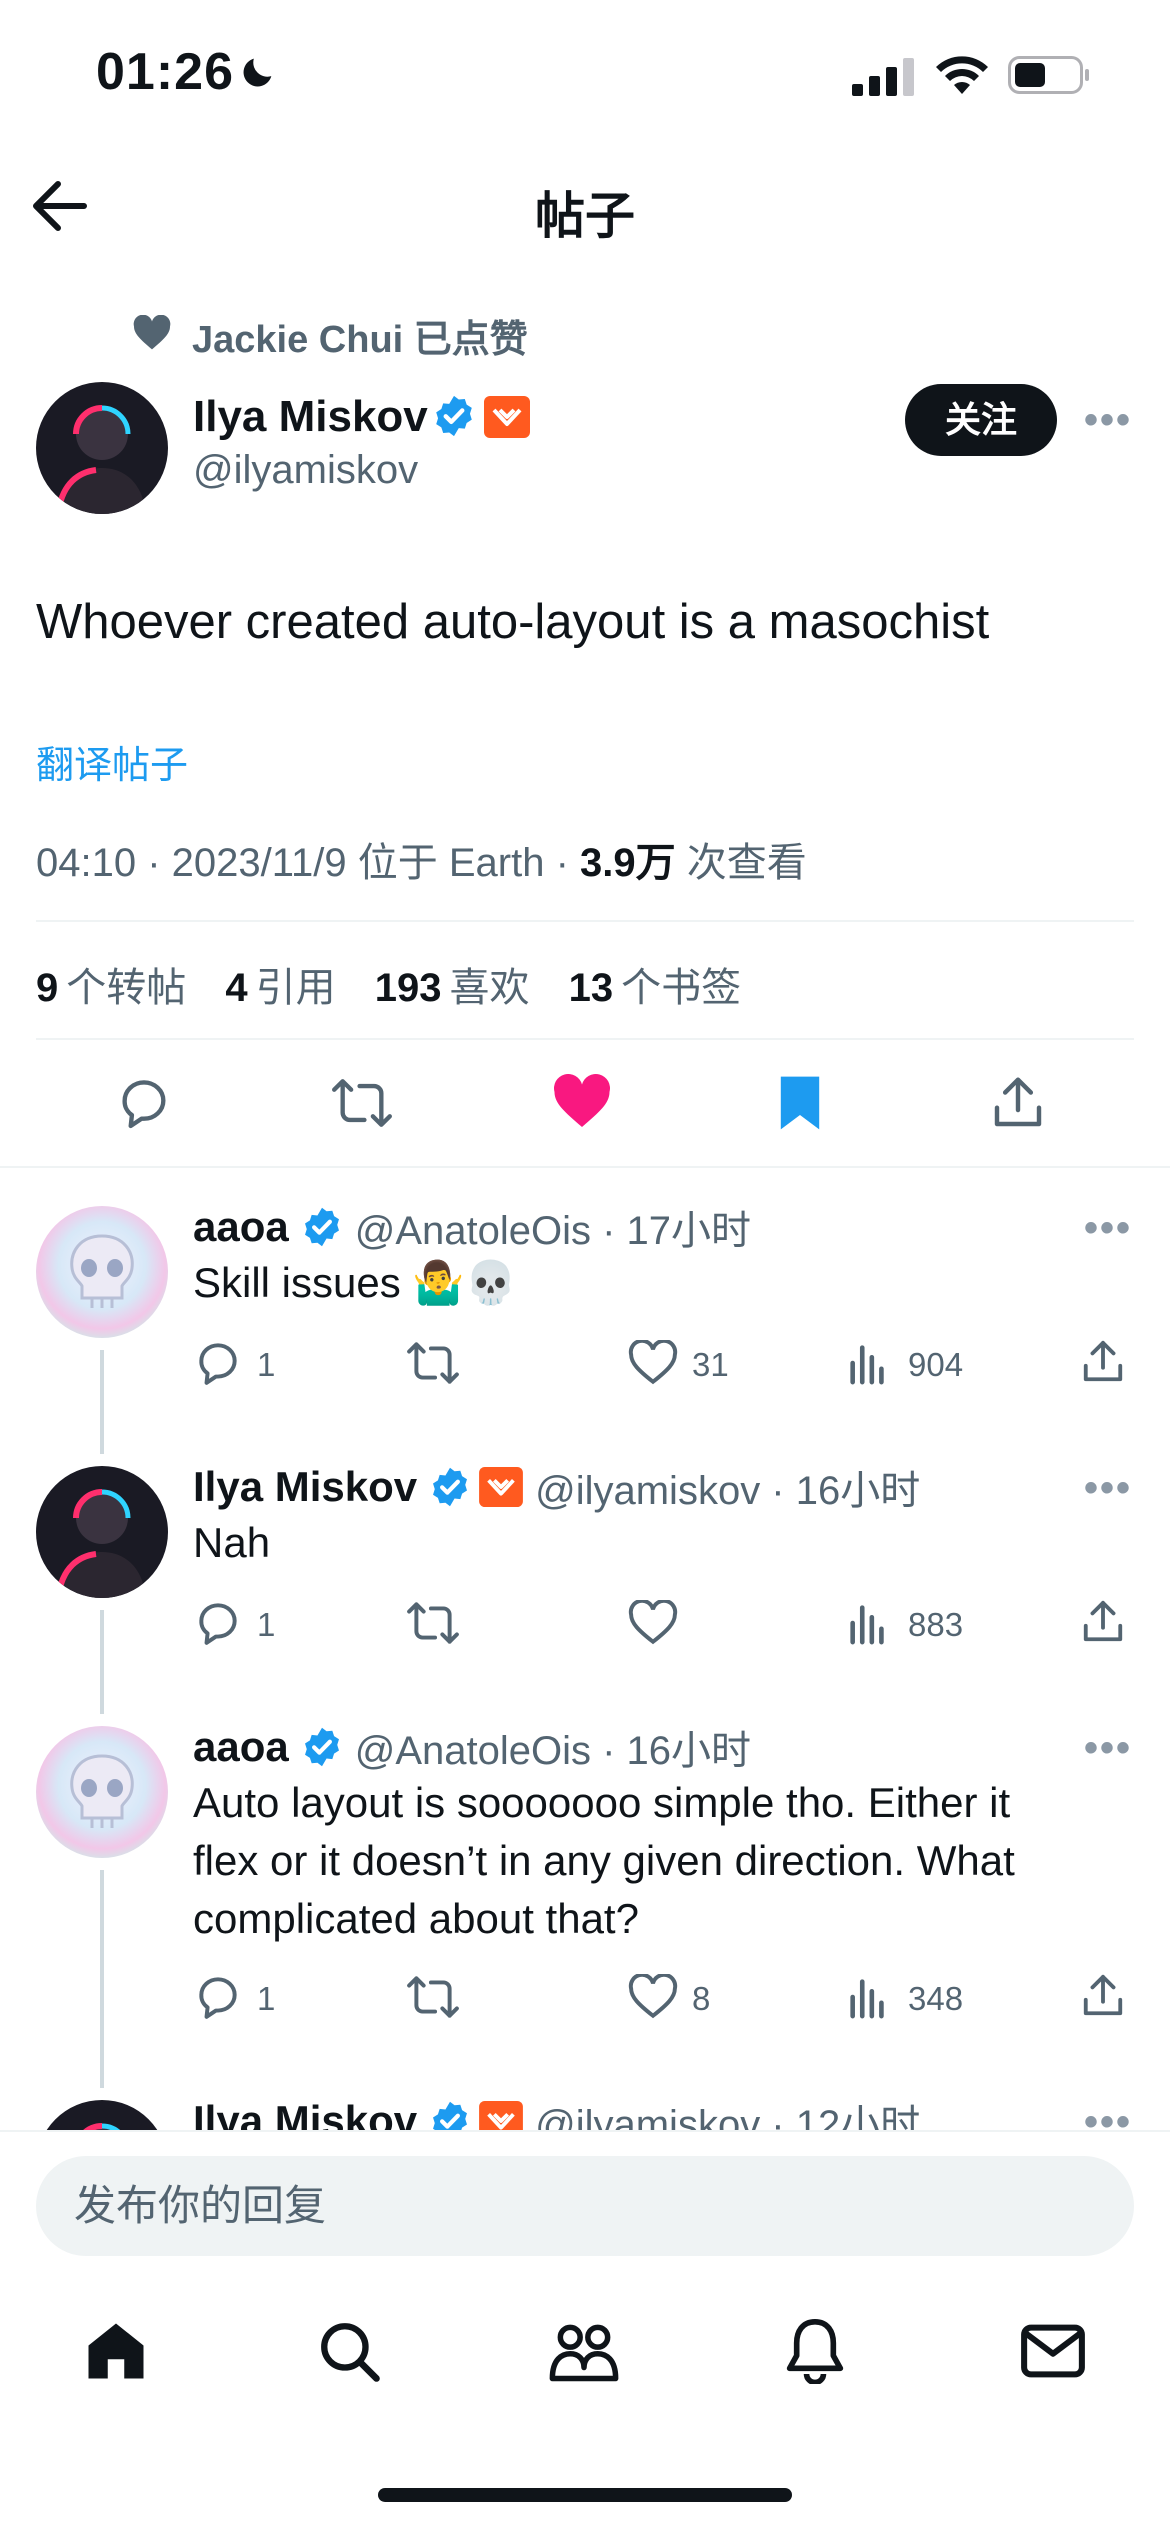 The width and height of the screenshot is (1170, 2532). Describe the element at coordinates (125, 988) in the screenshot. I see `reposts-stat: 9 个转帖` at that location.